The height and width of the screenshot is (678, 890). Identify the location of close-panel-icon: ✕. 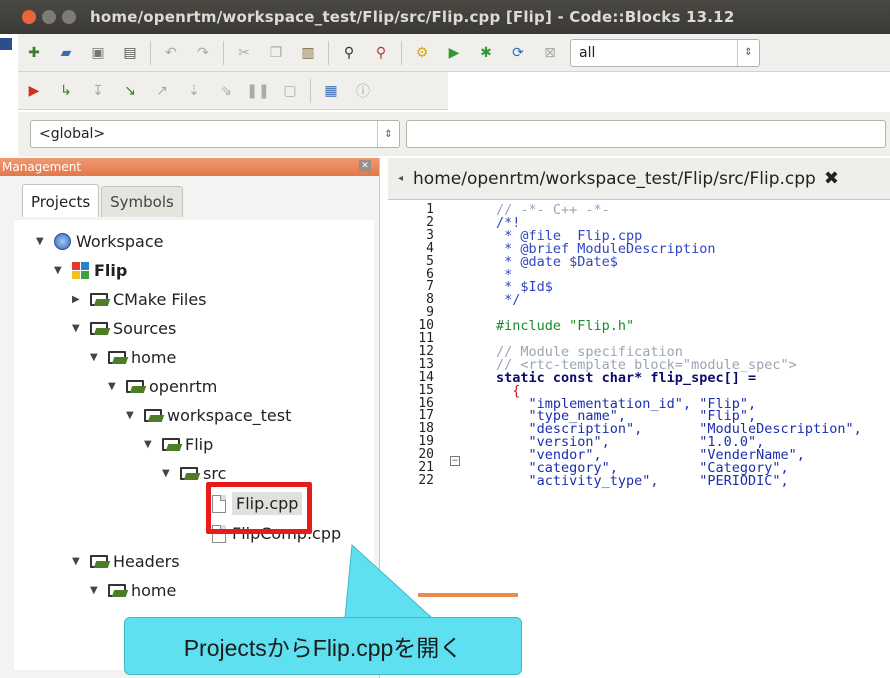
(365, 166).